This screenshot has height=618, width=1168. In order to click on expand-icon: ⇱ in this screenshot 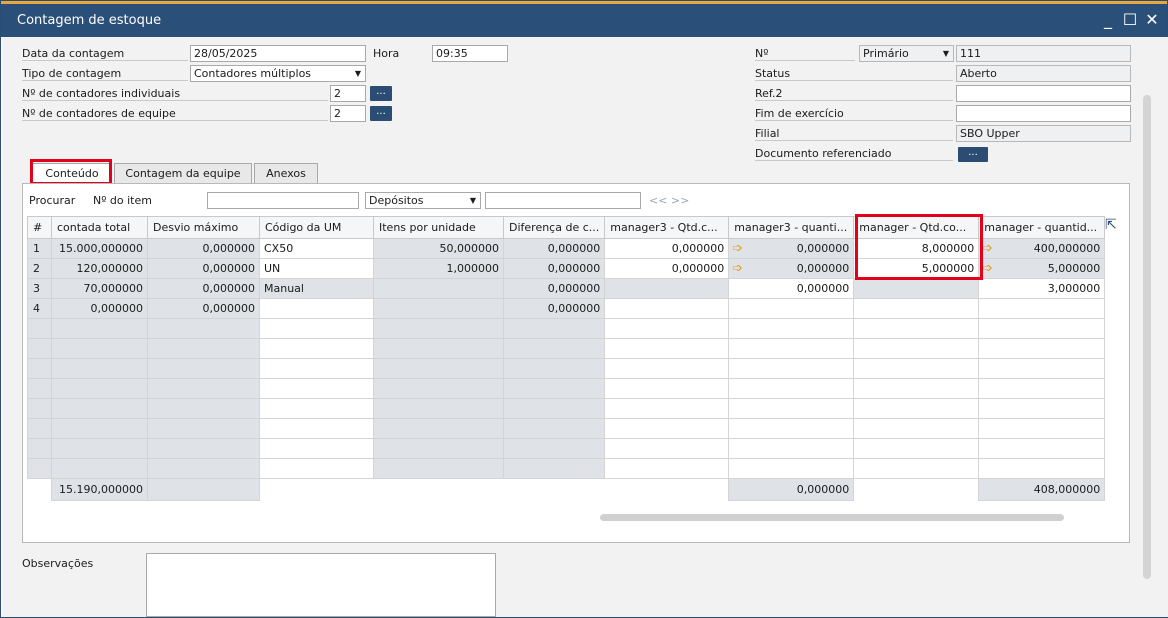, I will do `click(1111, 225)`.